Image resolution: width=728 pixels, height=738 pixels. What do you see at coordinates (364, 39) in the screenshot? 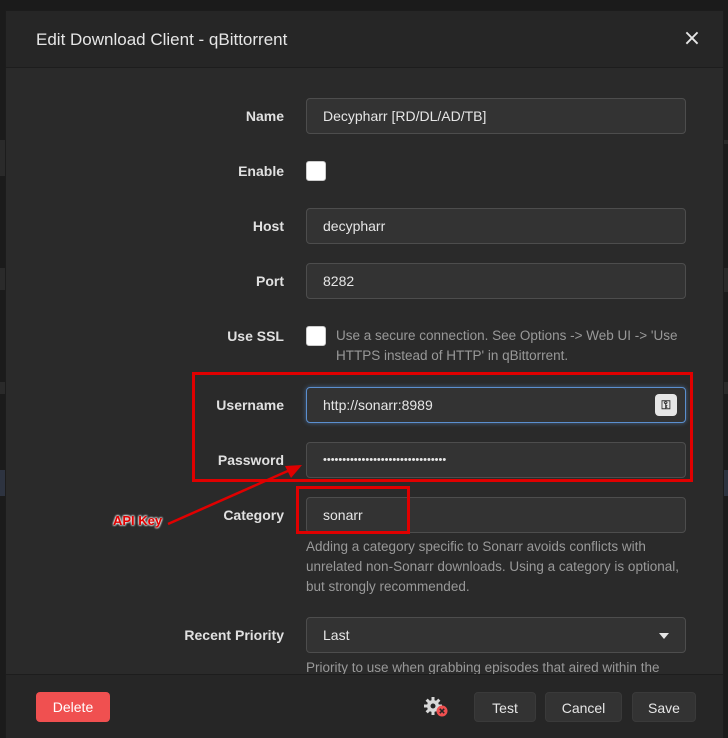
I see `dialog-header: Edit Download Client - qBittorrent ×` at bounding box center [364, 39].